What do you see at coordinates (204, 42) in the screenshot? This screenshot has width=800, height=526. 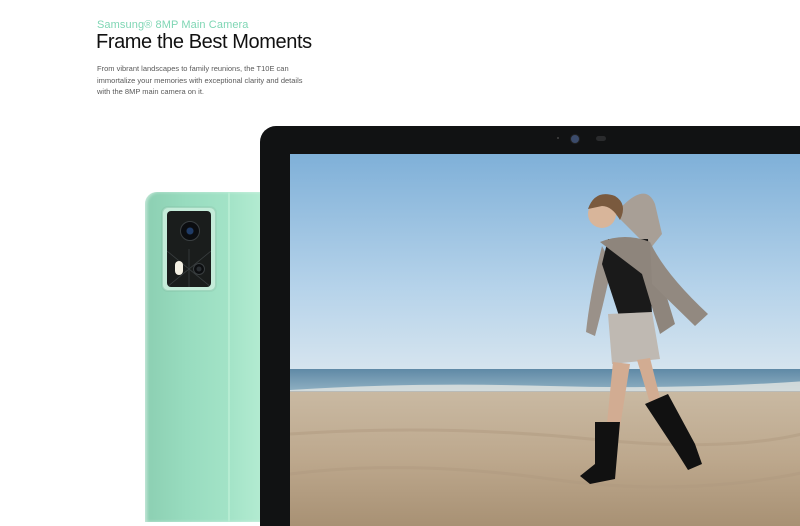 I see `section-headline: Frame the Best Moments` at bounding box center [204, 42].